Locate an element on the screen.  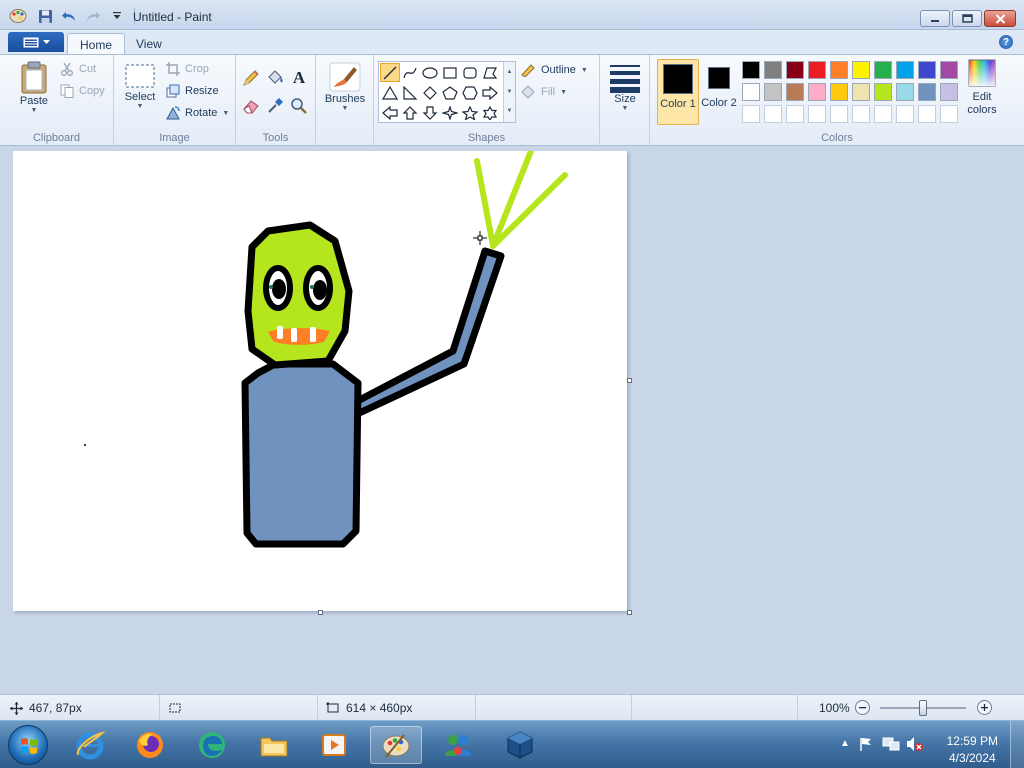
shape-right-arrow-icon is located at coordinates (490, 92).